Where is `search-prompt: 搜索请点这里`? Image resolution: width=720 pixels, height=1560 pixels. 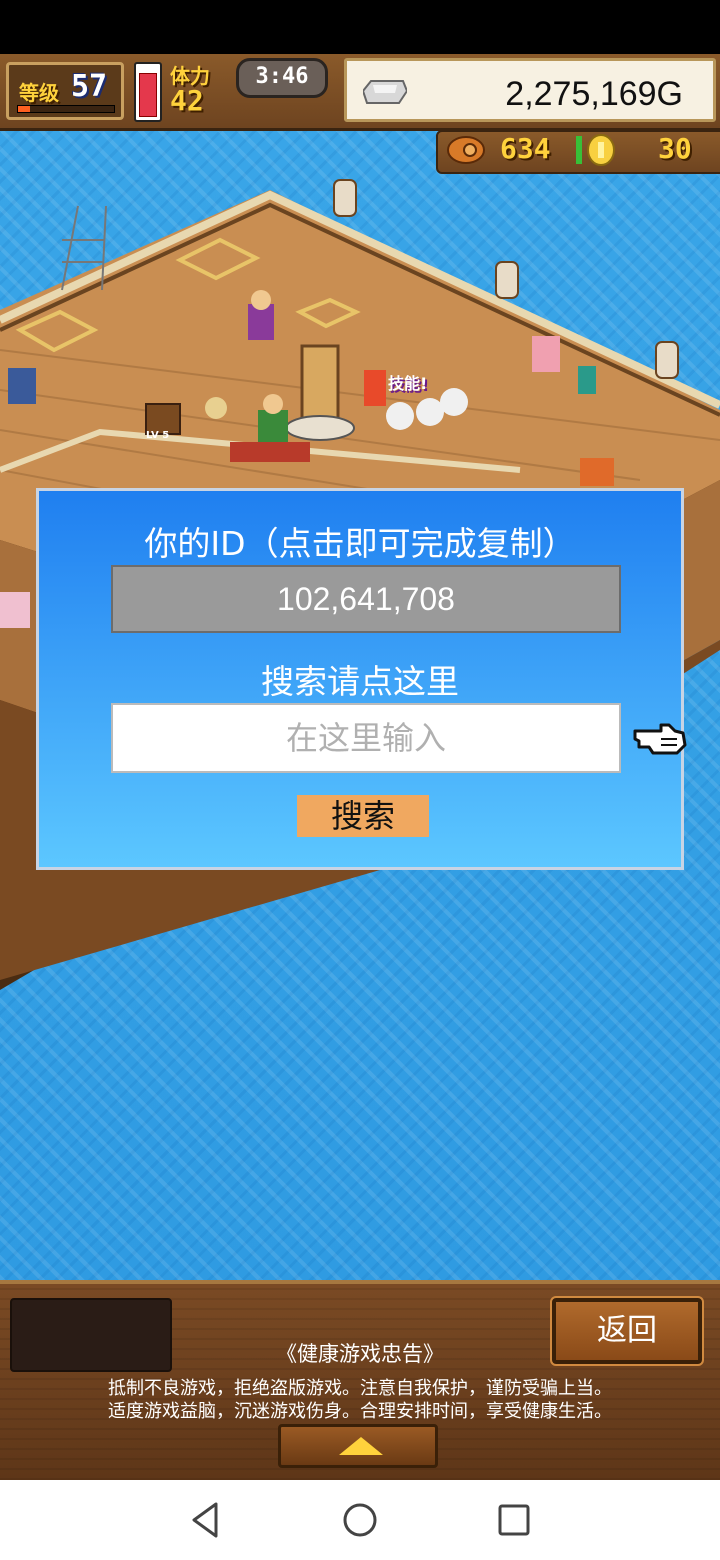 search-prompt: 搜索请点这里 is located at coordinates (360, 681).